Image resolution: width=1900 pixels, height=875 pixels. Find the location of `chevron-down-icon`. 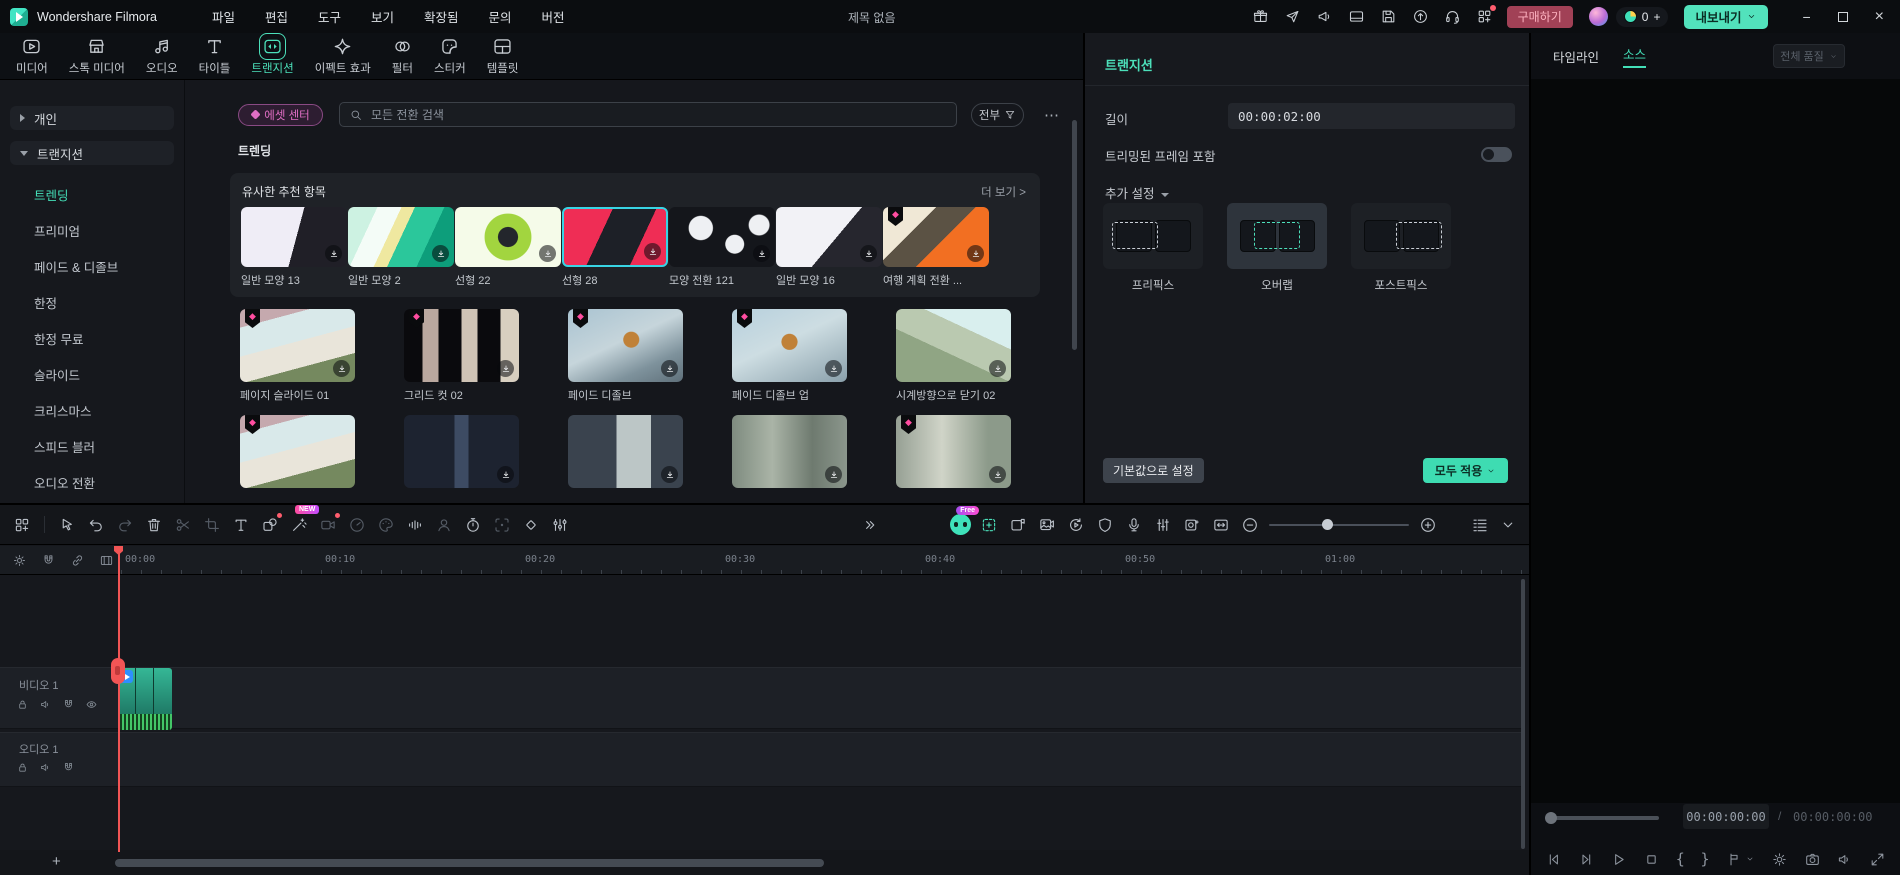

chevron-down-icon is located at coordinates (1508, 525).